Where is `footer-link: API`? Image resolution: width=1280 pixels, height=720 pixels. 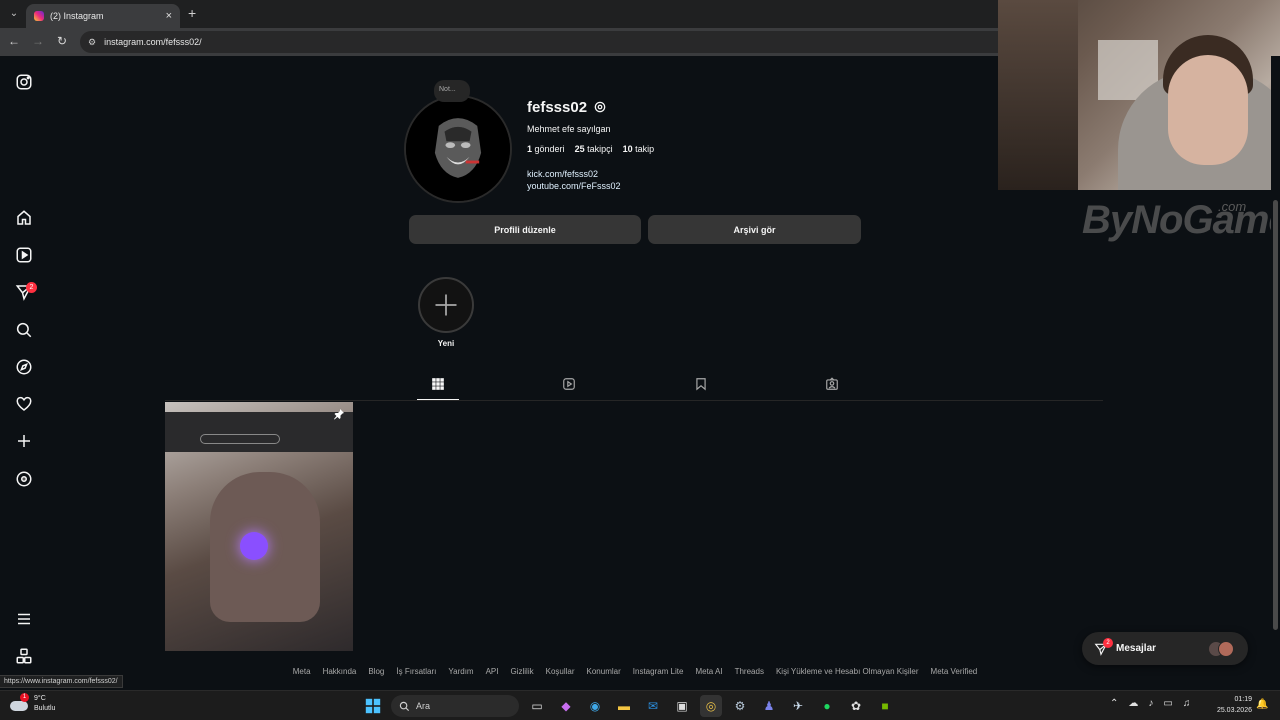 footer-link: API is located at coordinates (492, 671).